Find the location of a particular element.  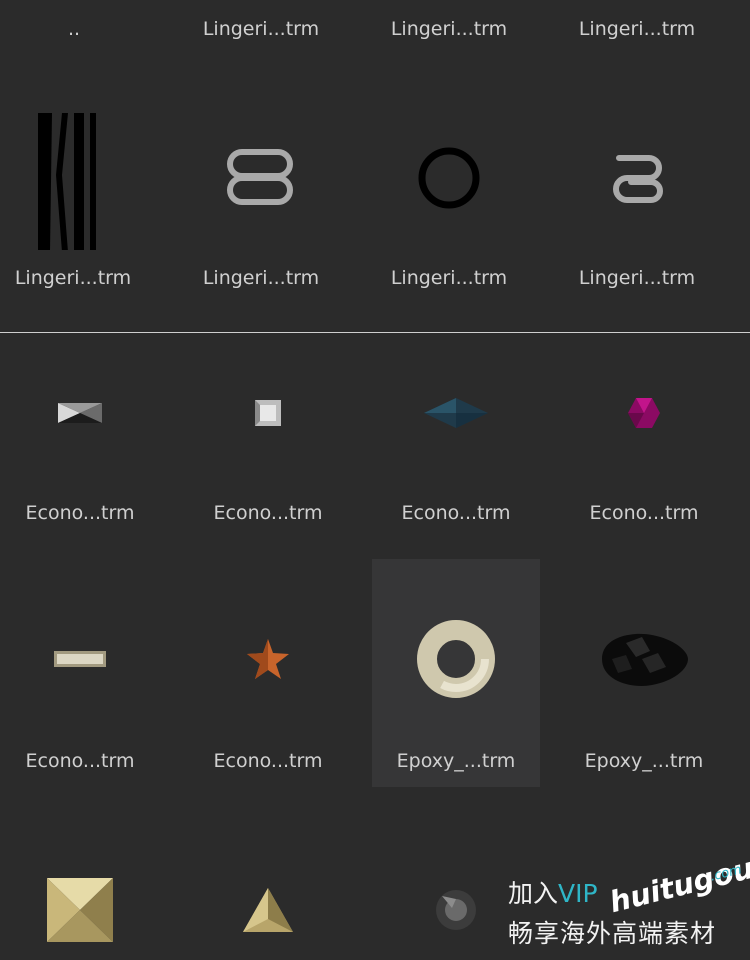

hook-slider-icon is located at coordinates (637, 177).